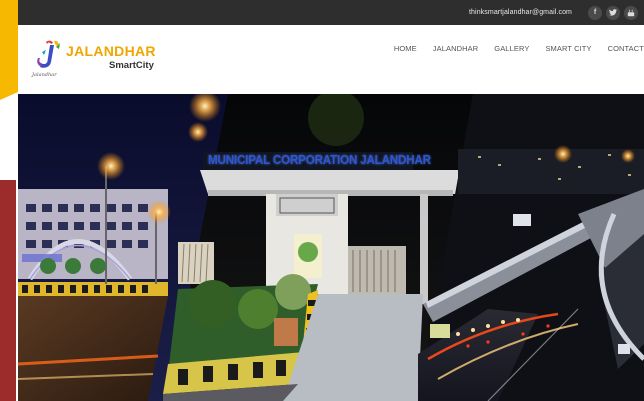 This screenshot has width=644, height=401. I want to click on top-bar: thinksmartjalandhar@gmail.com f, so click(331, 12).